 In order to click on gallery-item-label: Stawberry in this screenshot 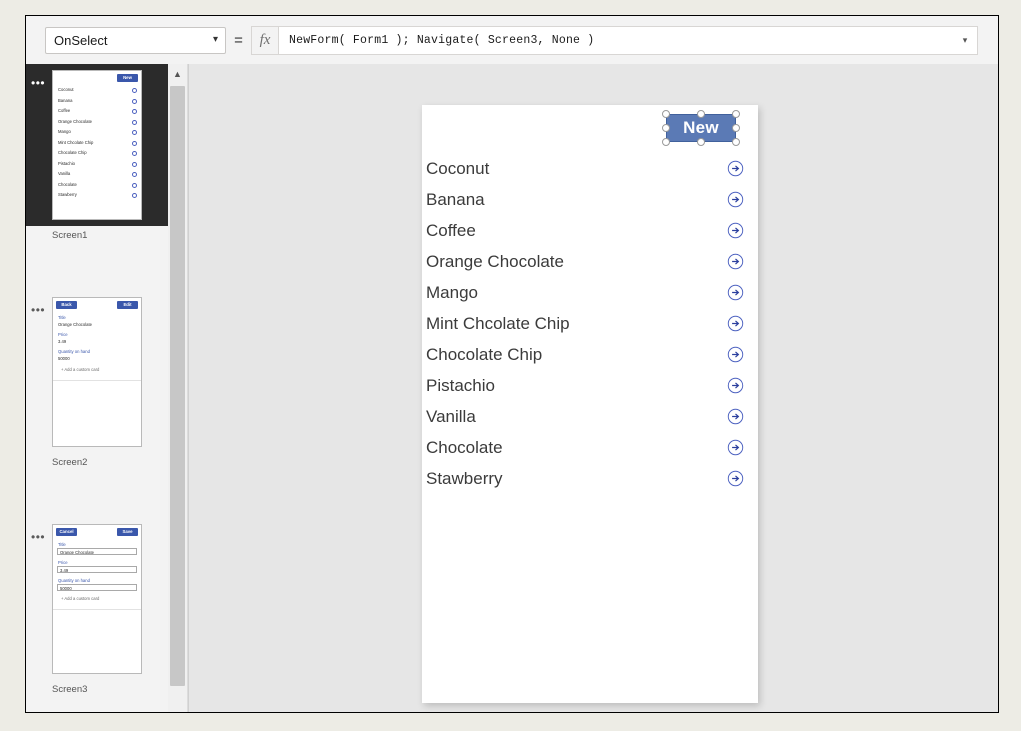, I will do `click(464, 478)`.